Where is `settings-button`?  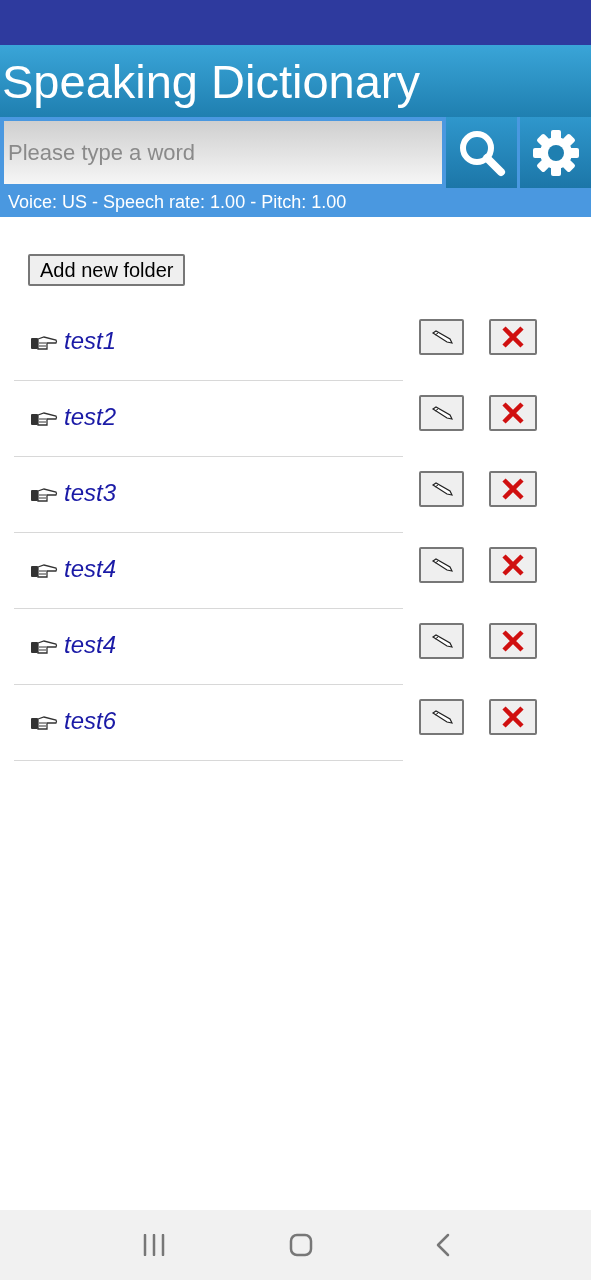
settings-button is located at coordinates (555, 152).